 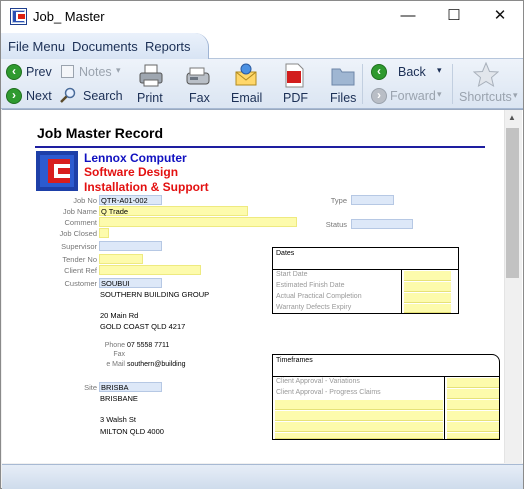 What do you see at coordinates (427, 298) in the screenshot?
I see `actual-completion-field` at bounding box center [427, 298].